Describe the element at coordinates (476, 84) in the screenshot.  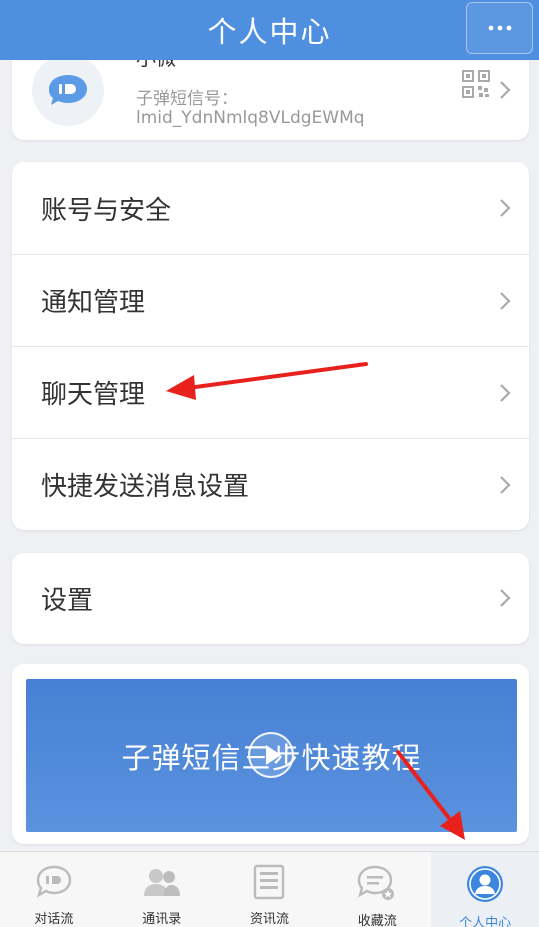
I see `qr-code-icon` at that location.